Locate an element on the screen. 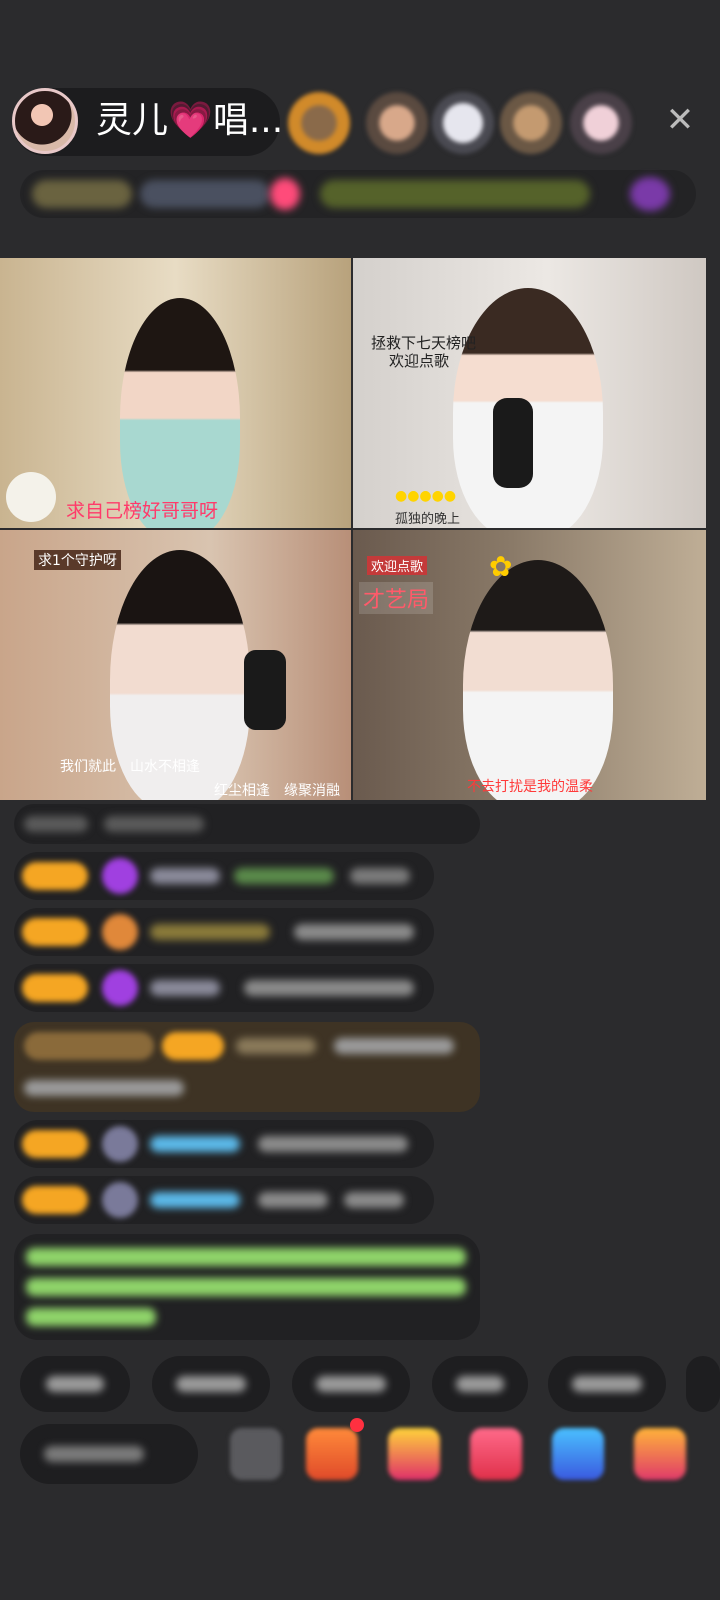 The height and width of the screenshot is (1600, 720). video-cell-3: 求1个守护呀 我们就此 山水不相逢 红尘相逢 缘聚消融 is located at coordinates (175, 665).